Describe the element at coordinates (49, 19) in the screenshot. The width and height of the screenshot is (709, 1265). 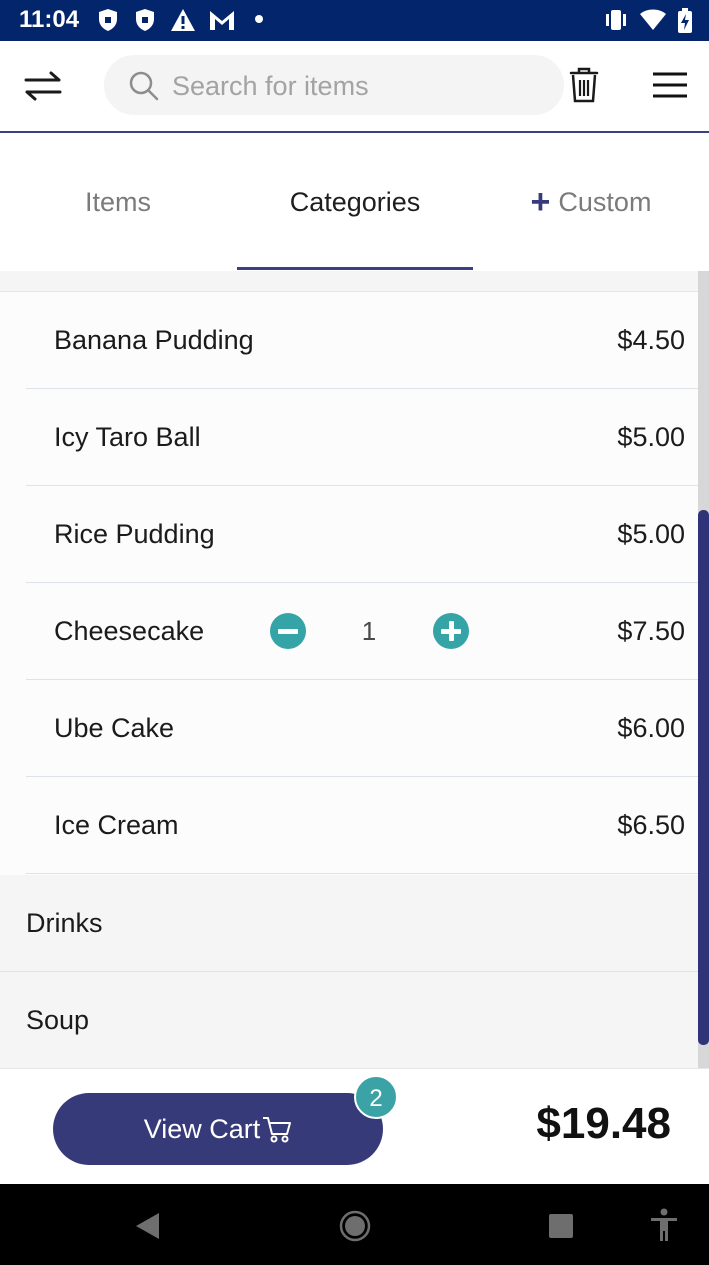
I see `status-time: 11:04` at that location.